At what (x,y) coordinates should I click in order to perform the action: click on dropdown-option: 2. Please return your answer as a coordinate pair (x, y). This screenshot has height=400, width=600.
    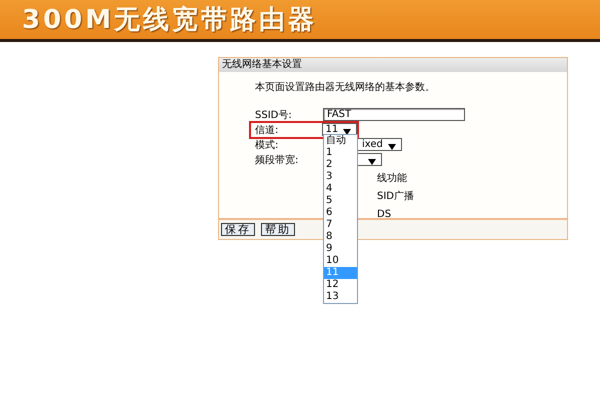
    Looking at the image, I should click on (340, 165).